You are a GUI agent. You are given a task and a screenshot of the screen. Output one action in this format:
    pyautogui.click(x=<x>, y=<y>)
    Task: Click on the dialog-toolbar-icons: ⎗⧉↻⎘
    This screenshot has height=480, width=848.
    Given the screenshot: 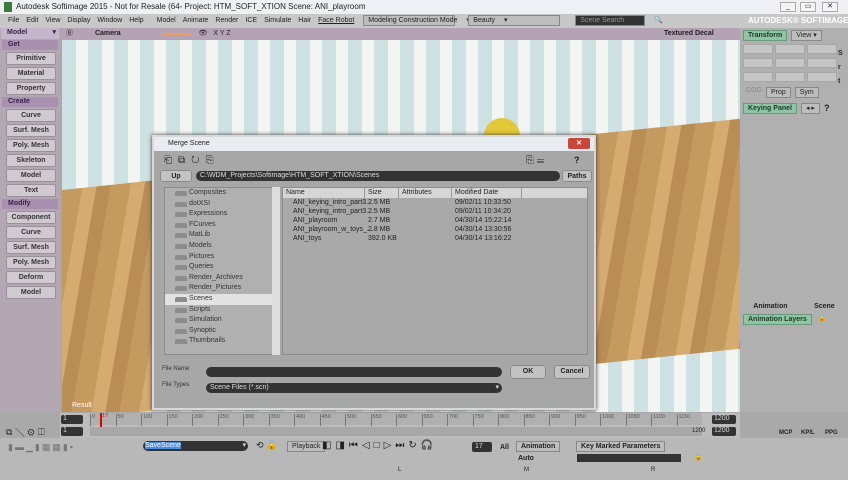 What is the action you would take?
    pyautogui.click(x=192, y=160)
    